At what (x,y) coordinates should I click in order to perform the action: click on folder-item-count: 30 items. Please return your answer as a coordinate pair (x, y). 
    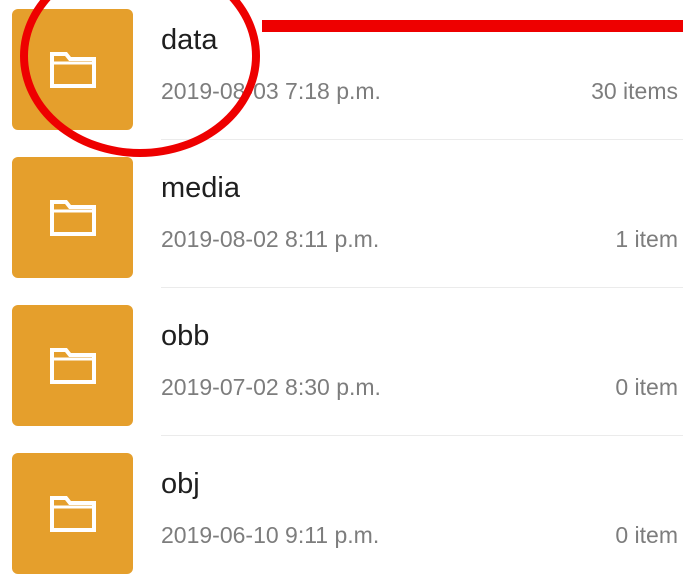
    Looking at the image, I should click on (634, 91).